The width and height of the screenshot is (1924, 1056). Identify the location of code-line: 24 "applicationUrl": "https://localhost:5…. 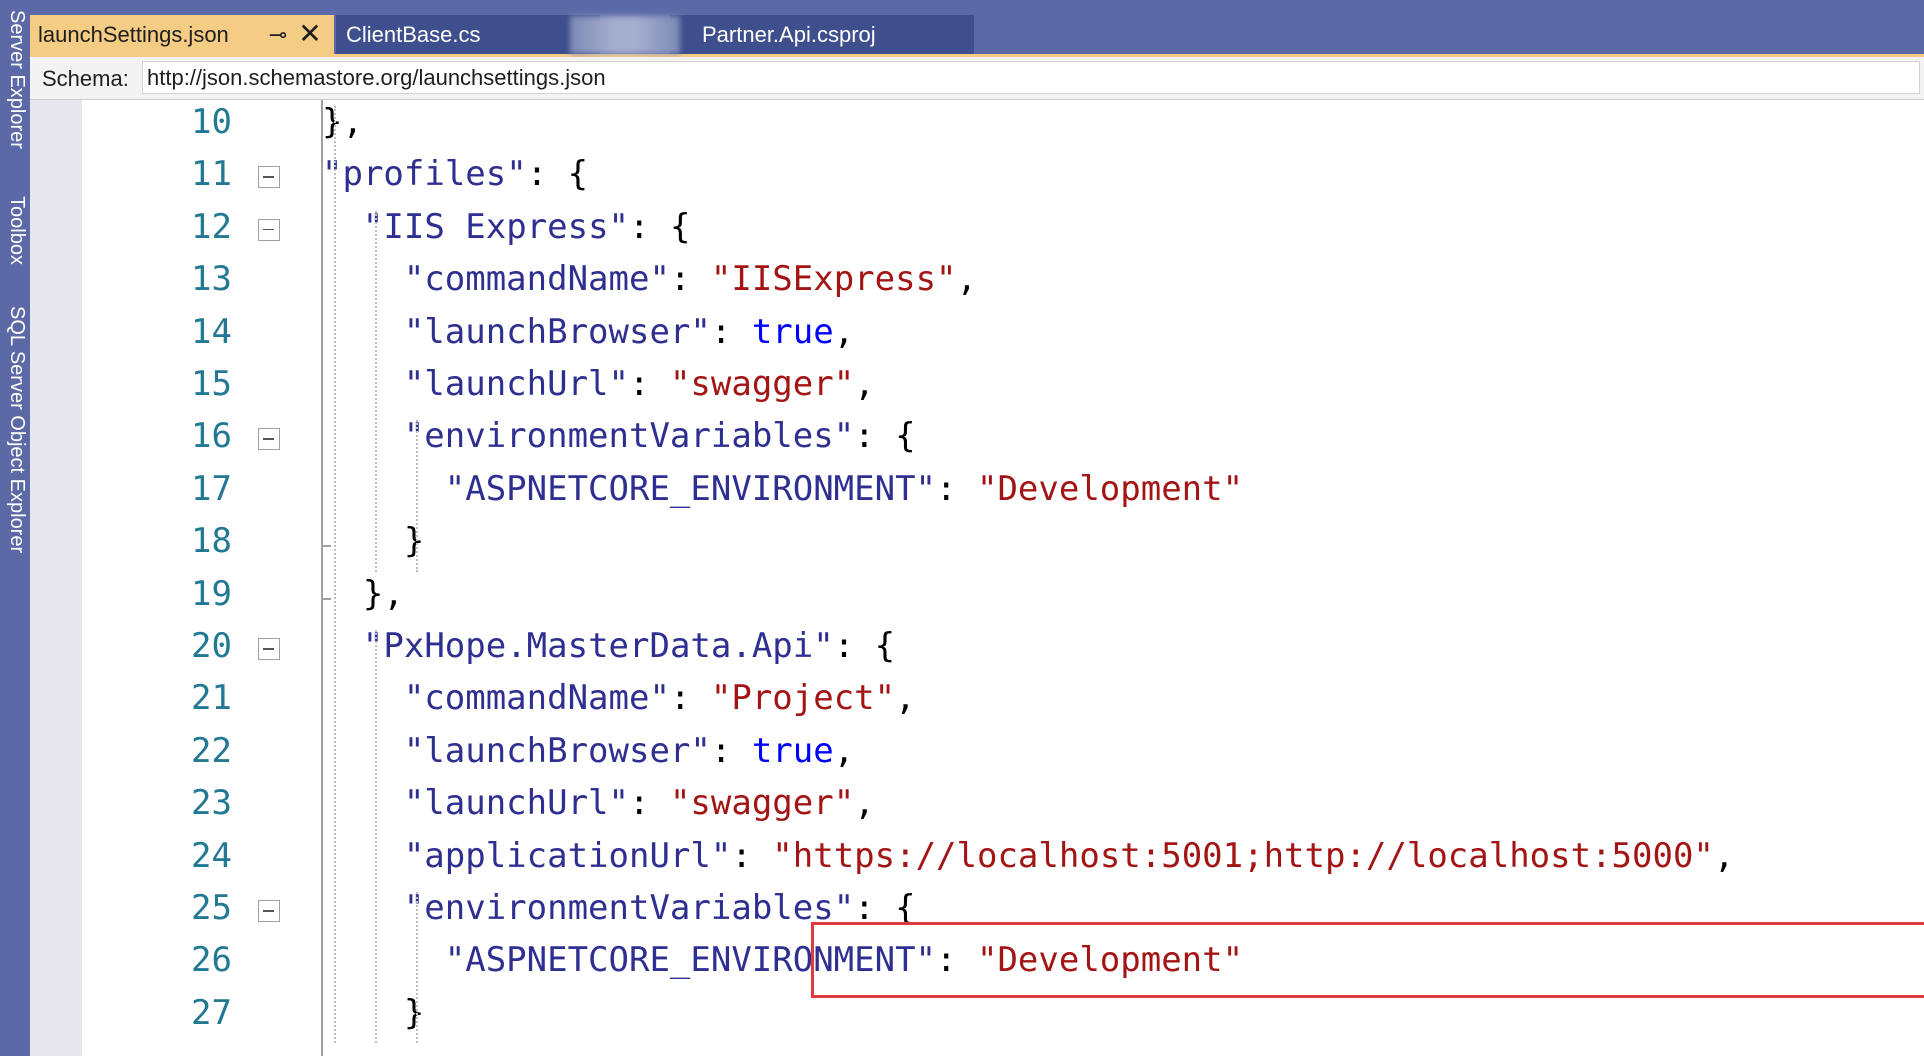
(1003, 860).